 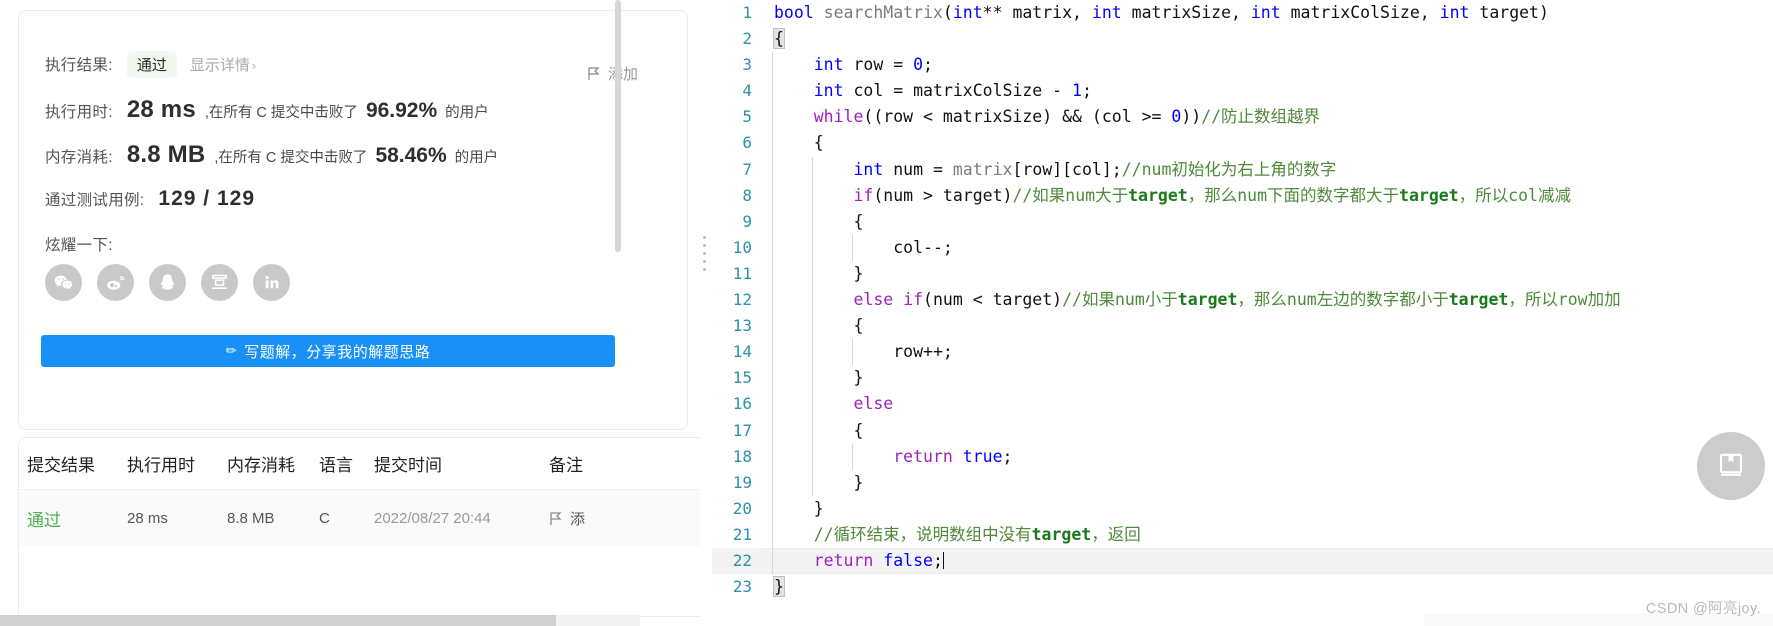 I want to click on line-text: else, so click(x=873, y=404).